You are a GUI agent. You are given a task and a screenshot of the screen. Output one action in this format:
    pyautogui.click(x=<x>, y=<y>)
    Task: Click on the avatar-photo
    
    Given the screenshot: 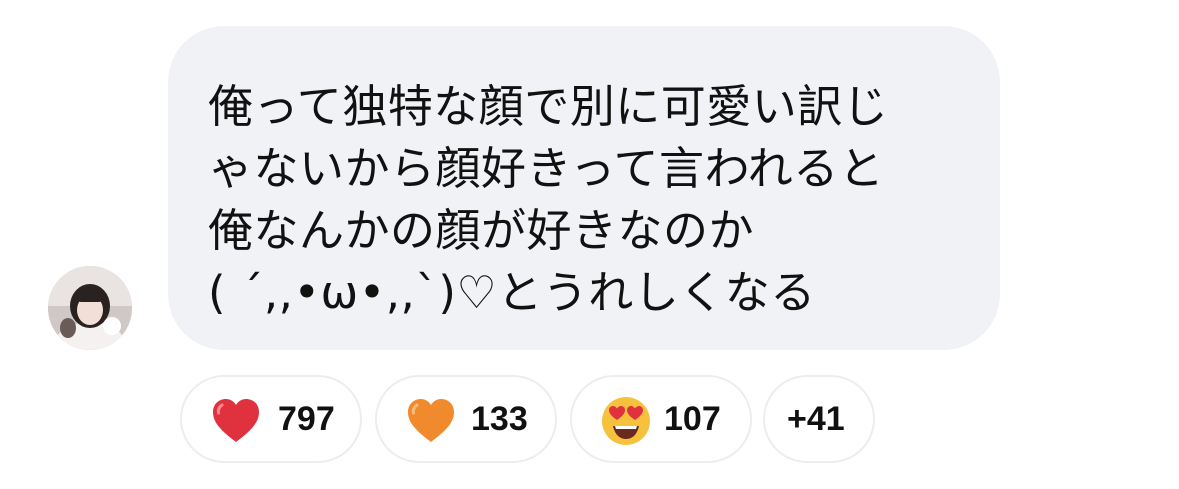 What is the action you would take?
    pyautogui.click(x=90, y=308)
    